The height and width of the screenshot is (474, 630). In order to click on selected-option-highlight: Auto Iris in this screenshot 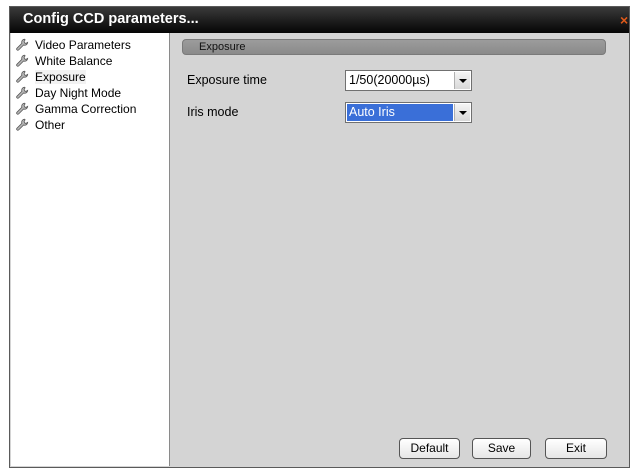, I will do `click(400, 112)`.